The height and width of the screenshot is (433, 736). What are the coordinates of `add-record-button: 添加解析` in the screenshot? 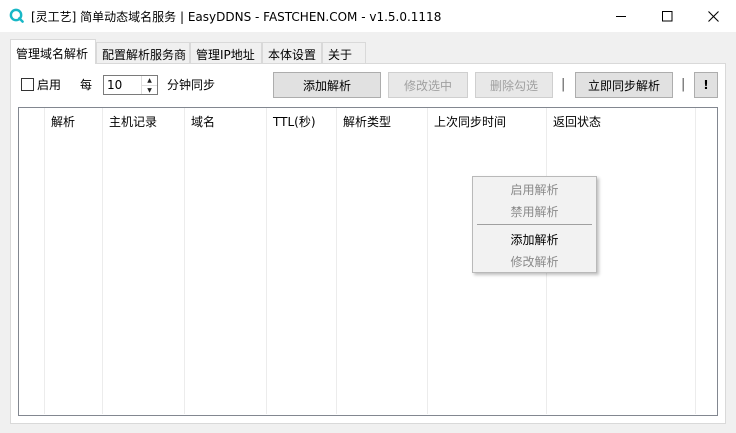 It's located at (327, 85).